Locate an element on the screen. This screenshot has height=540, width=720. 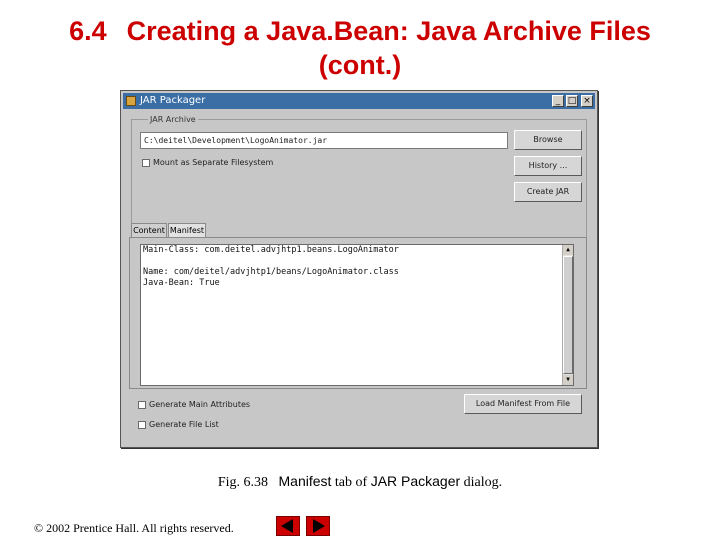
generate-file-list-label: Generate File List is located at coordinates (184, 424).